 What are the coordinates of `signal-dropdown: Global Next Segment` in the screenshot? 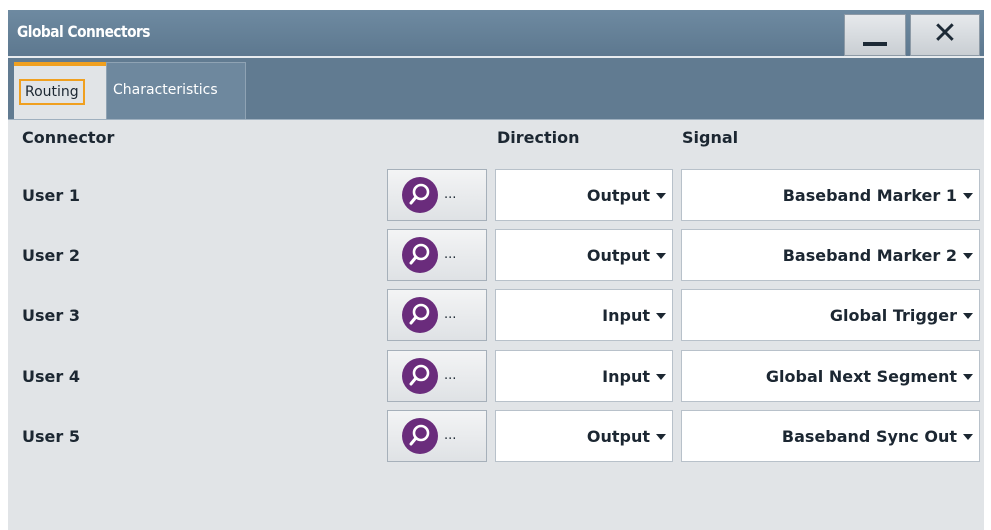 It's located at (830, 376).